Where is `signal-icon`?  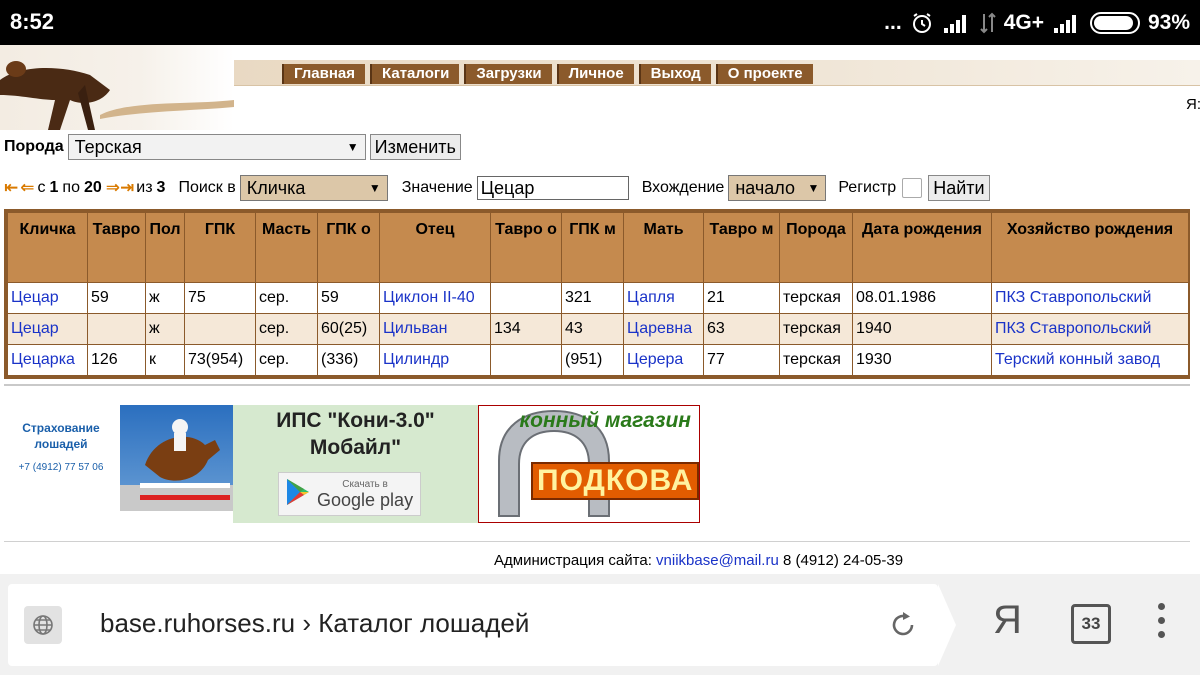
signal-icon is located at coordinates (957, 23).